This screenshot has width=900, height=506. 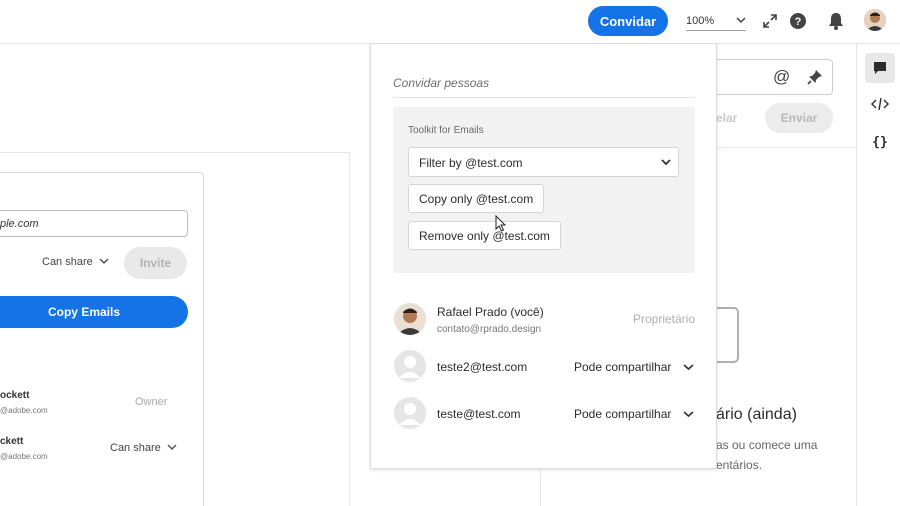 I want to click on background-permission-label: Can share, so click(x=67, y=262).